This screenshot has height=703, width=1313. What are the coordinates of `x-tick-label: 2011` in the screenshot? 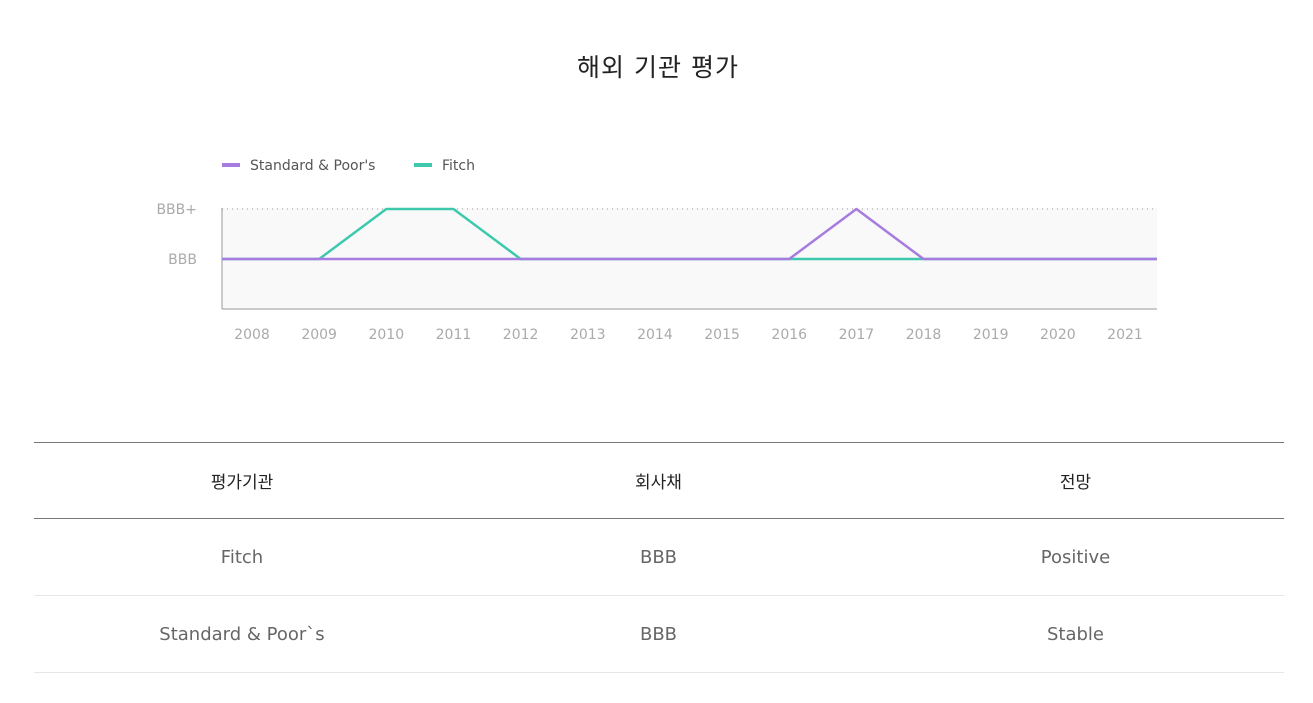 It's located at (454, 335).